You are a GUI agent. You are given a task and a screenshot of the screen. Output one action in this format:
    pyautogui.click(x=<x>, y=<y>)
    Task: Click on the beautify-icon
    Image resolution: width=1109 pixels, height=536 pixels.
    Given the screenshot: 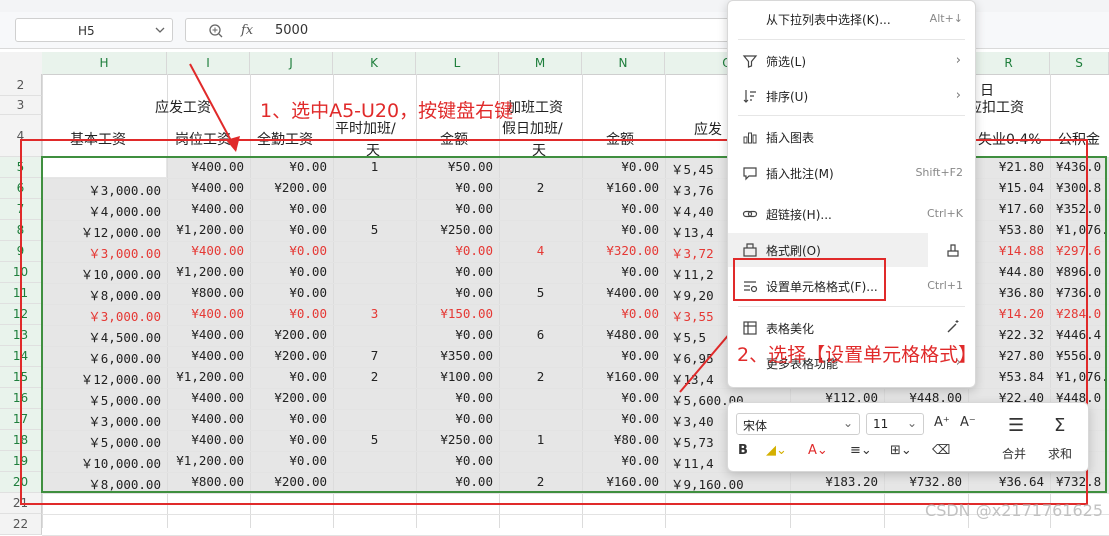 What is the action you would take?
    pyautogui.click(x=750, y=328)
    